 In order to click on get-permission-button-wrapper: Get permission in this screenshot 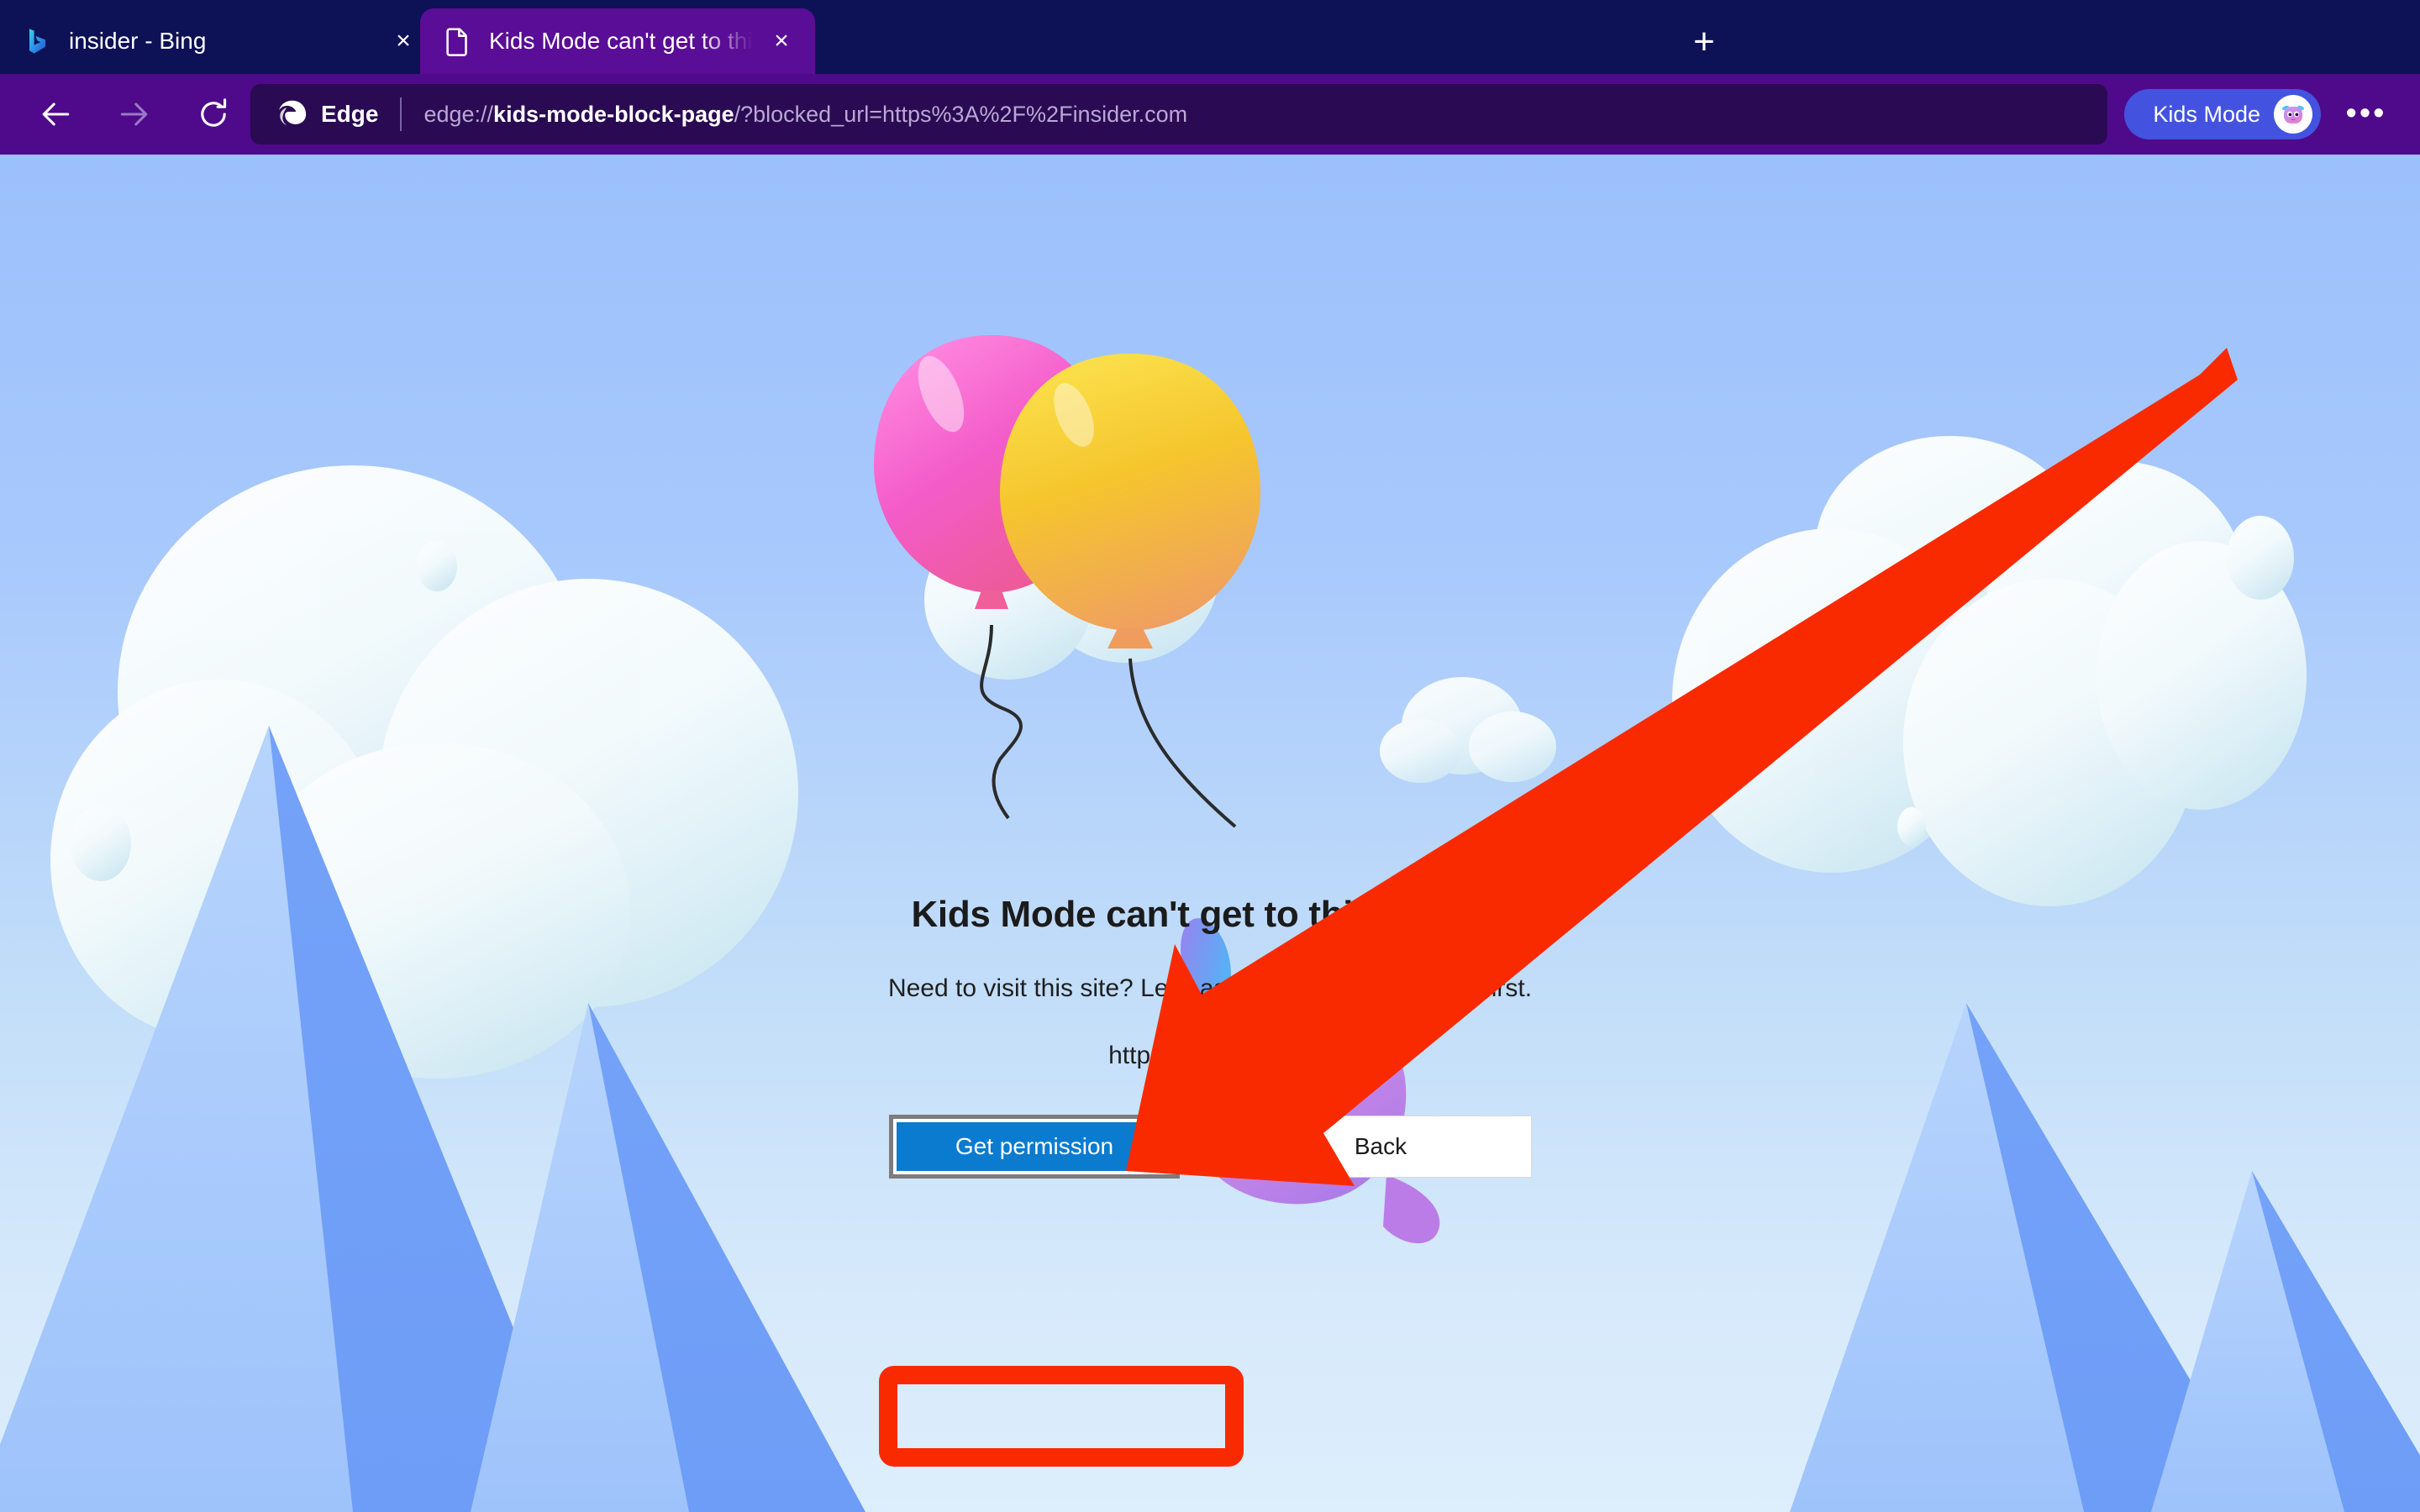, I will do `click(1034, 1146)`.